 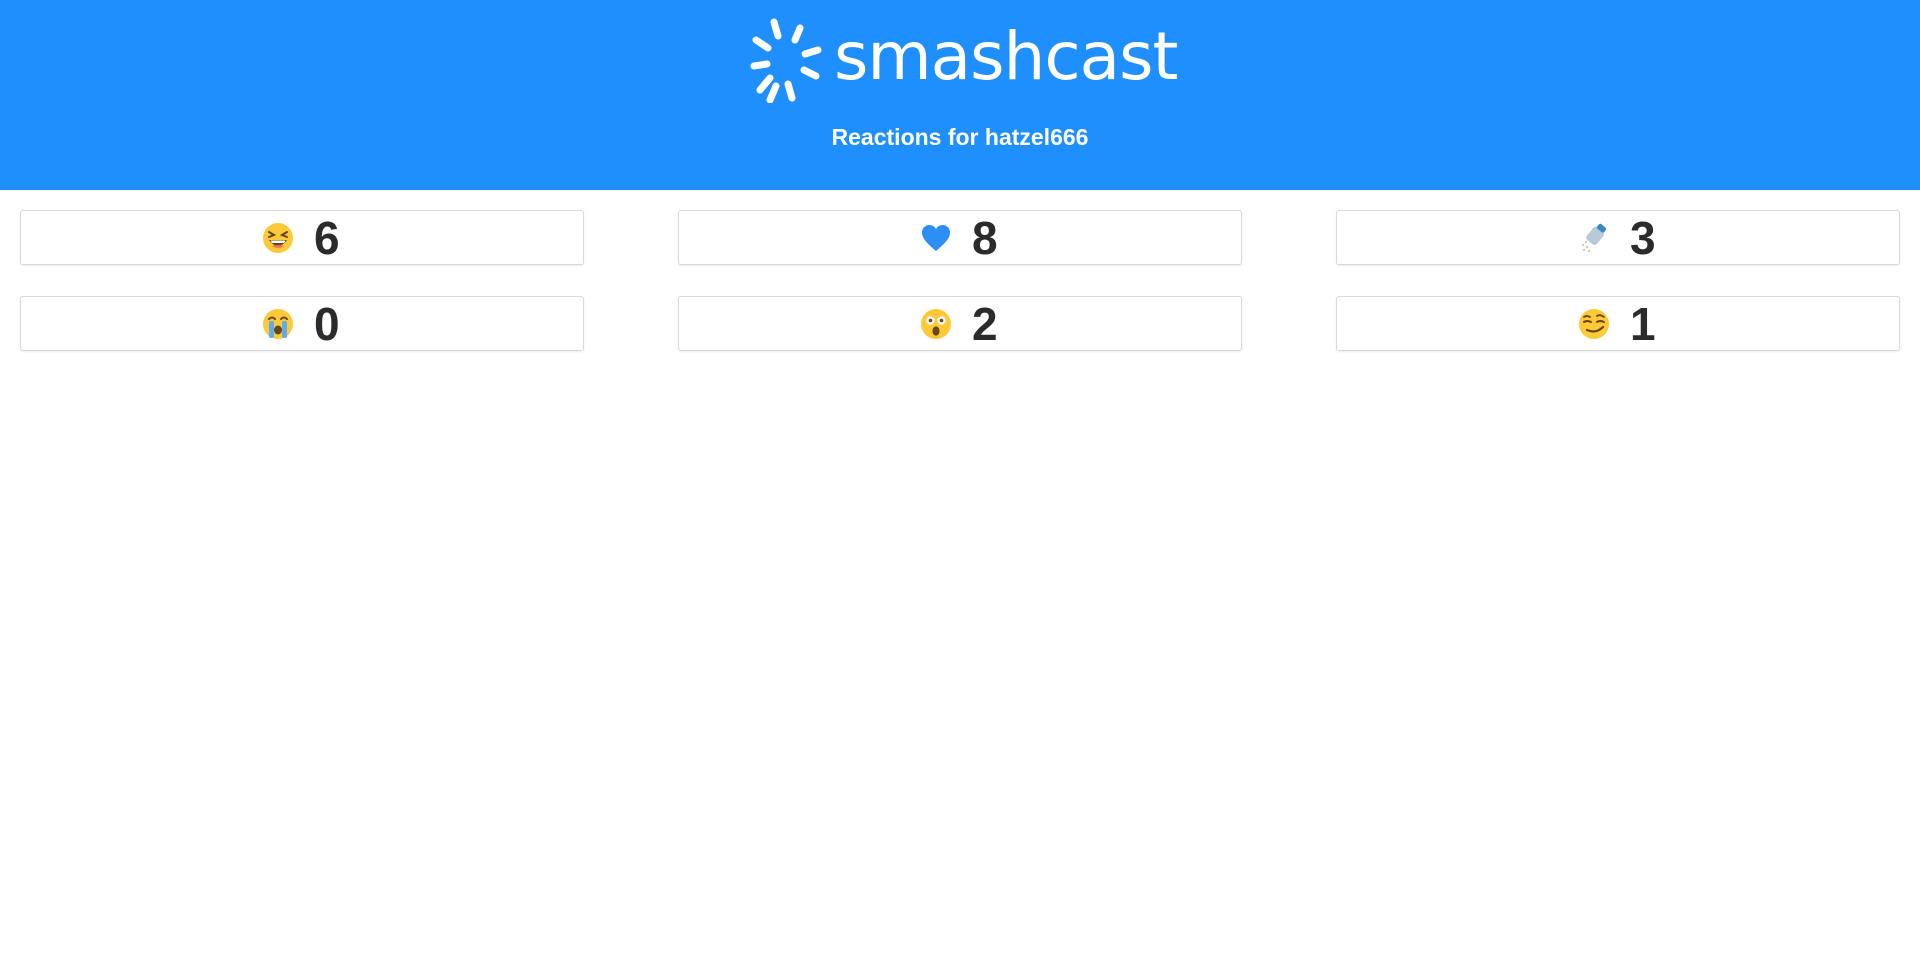 What do you see at coordinates (302, 237) in the screenshot?
I see `reaction-card-laughing: 6` at bounding box center [302, 237].